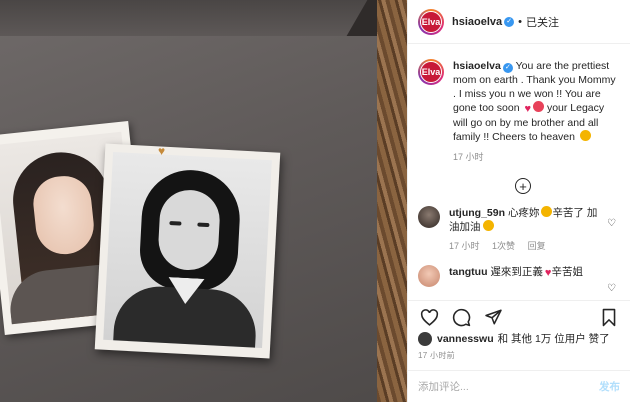 The width and height of the screenshot is (630, 402). I want to click on follow-status-button: 已关注, so click(542, 22).